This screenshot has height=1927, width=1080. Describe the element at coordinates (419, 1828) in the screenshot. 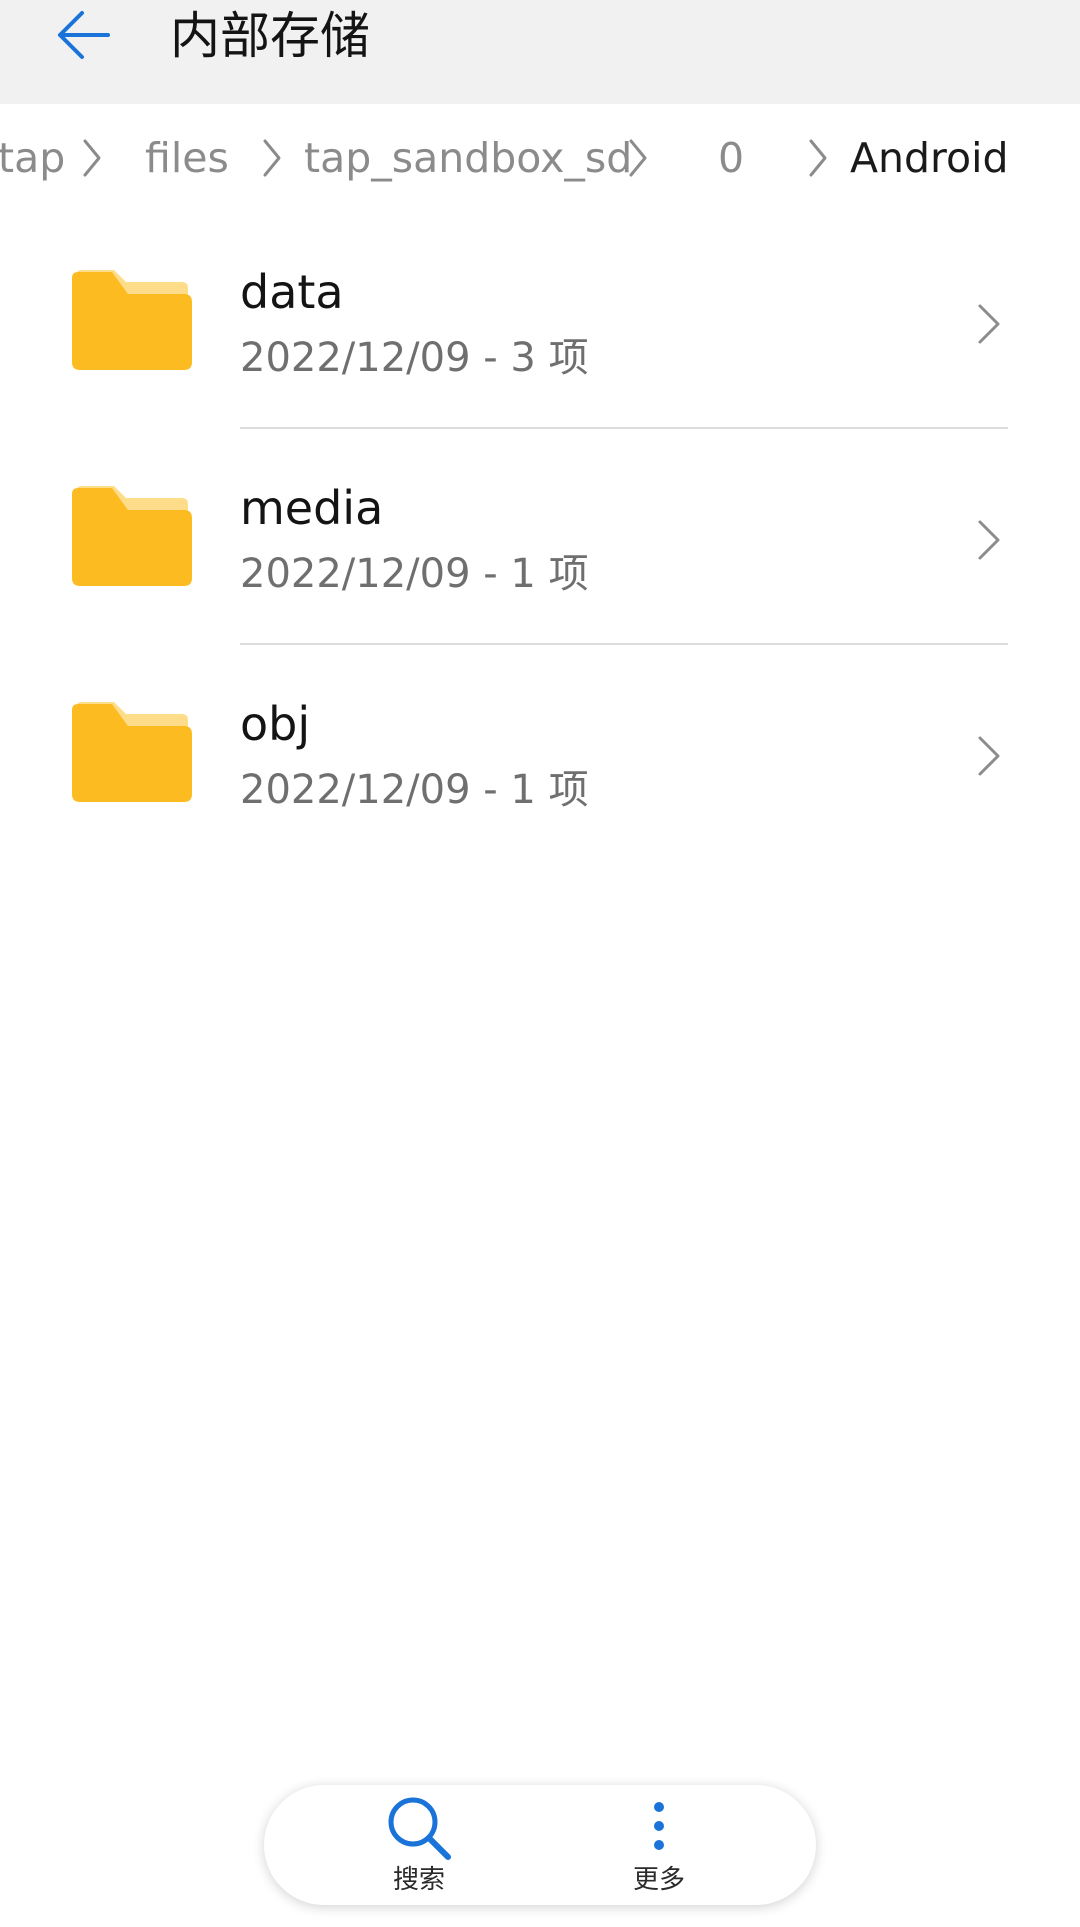

I see `search-icon` at that location.